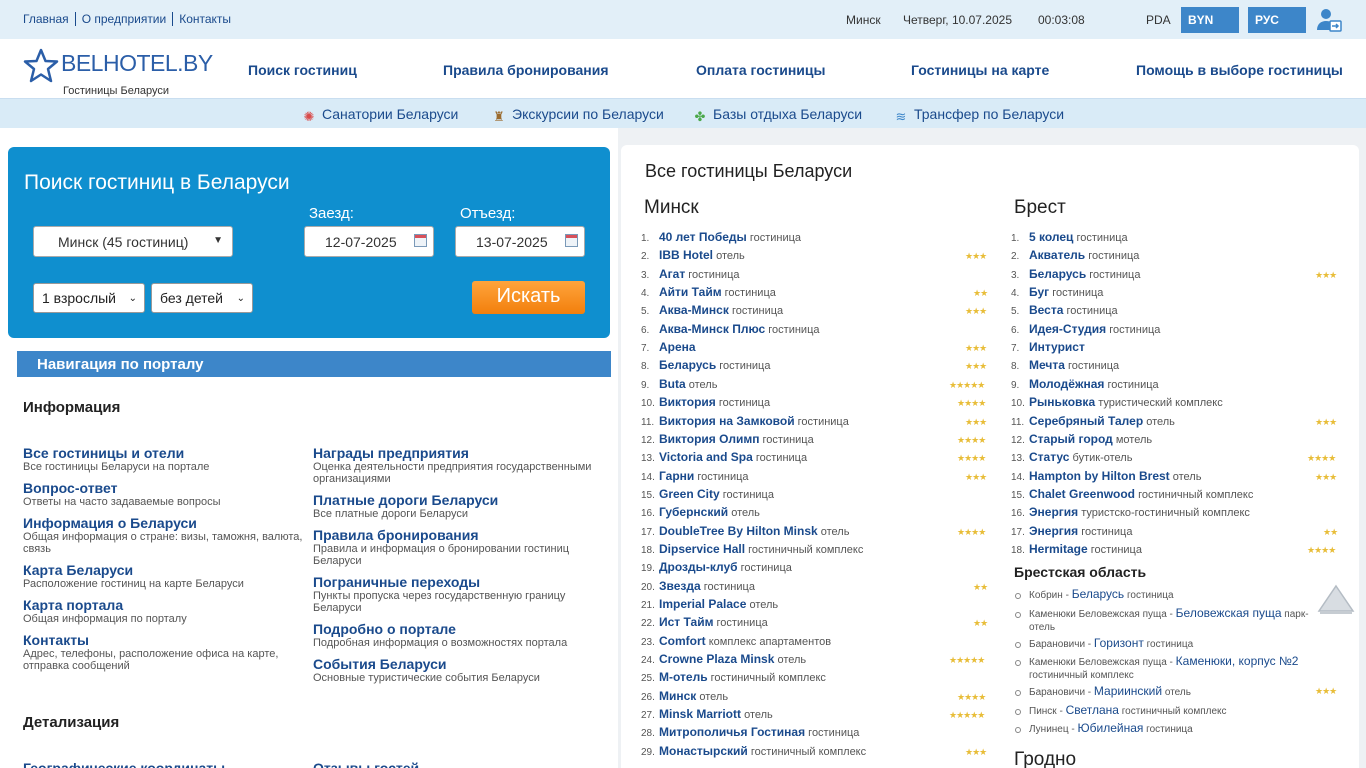 The width and height of the screenshot is (1366, 768). I want to click on hotel-name-link: Dipservice Hall, so click(702, 549).